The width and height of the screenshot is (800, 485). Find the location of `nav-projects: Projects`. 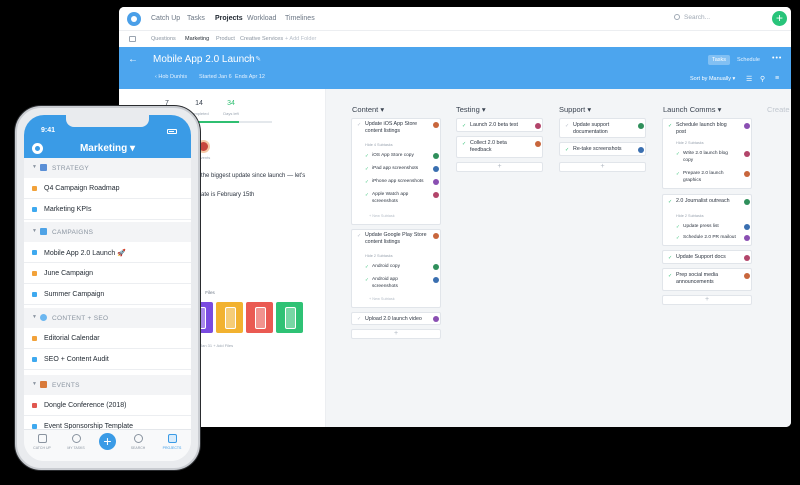

nav-projects: Projects is located at coordinates (229, 18).